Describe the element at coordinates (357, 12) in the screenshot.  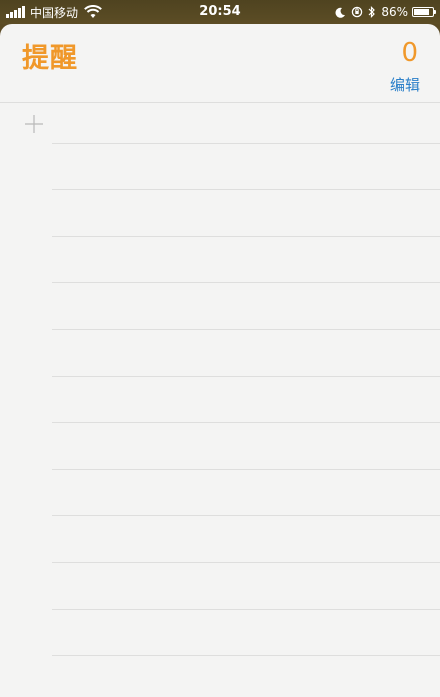
I see `orientation-lock-icon` at that location.